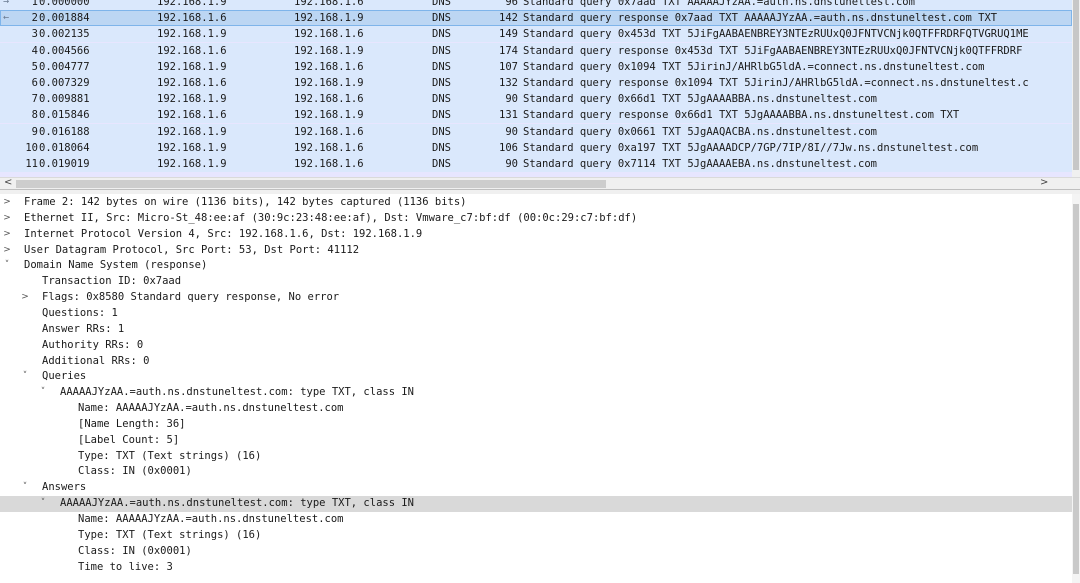  I want to click on tree-item: Authority RRs: 0, so click(536, 346).